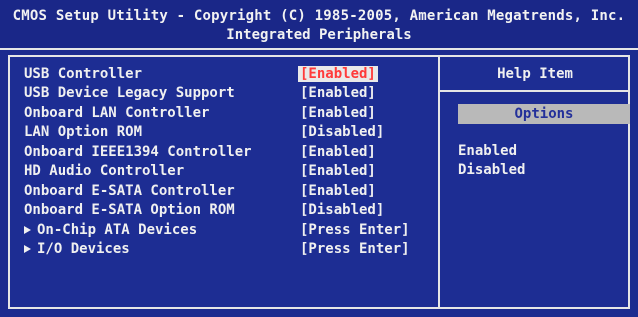 This screenshot has width=638, height=317. What do you see at coordinates (535, 74) in the screenshot?
I see `help-item-title: Help Item` at bounding box center [535, 74].